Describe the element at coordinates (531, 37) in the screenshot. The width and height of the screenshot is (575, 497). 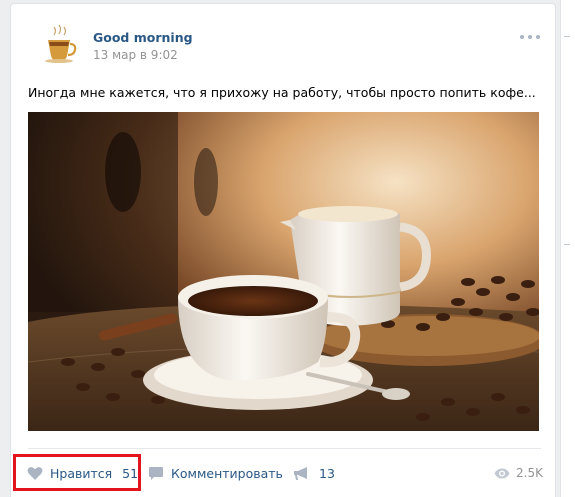
I see `more-dots-icon` at that location.